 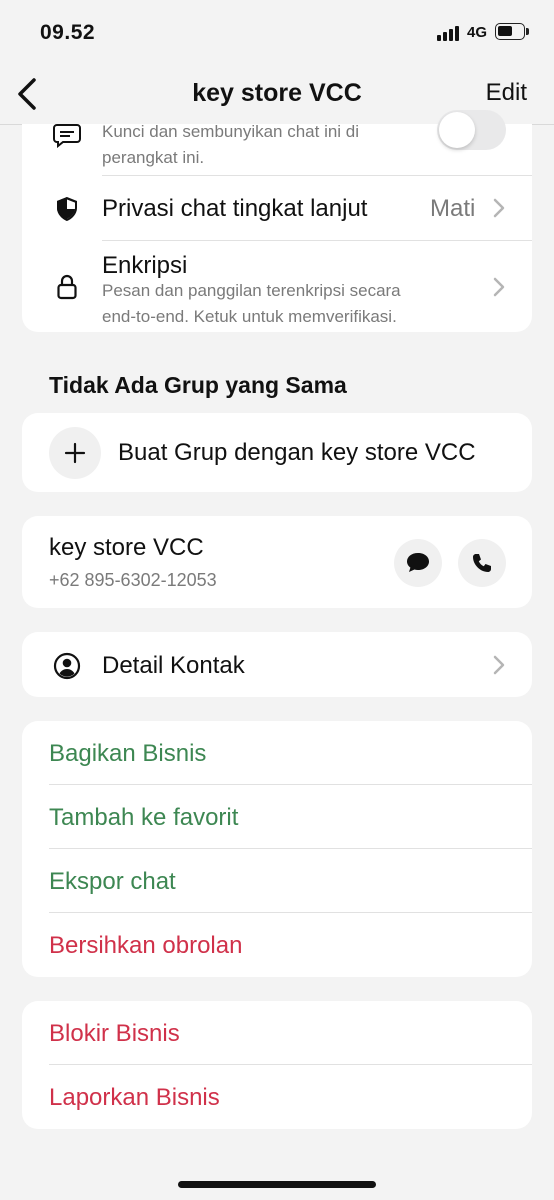 I want to click on danger-actions-card: Blokir Bisnis Laporkan Bisnis, so click(x=277, y=1065).